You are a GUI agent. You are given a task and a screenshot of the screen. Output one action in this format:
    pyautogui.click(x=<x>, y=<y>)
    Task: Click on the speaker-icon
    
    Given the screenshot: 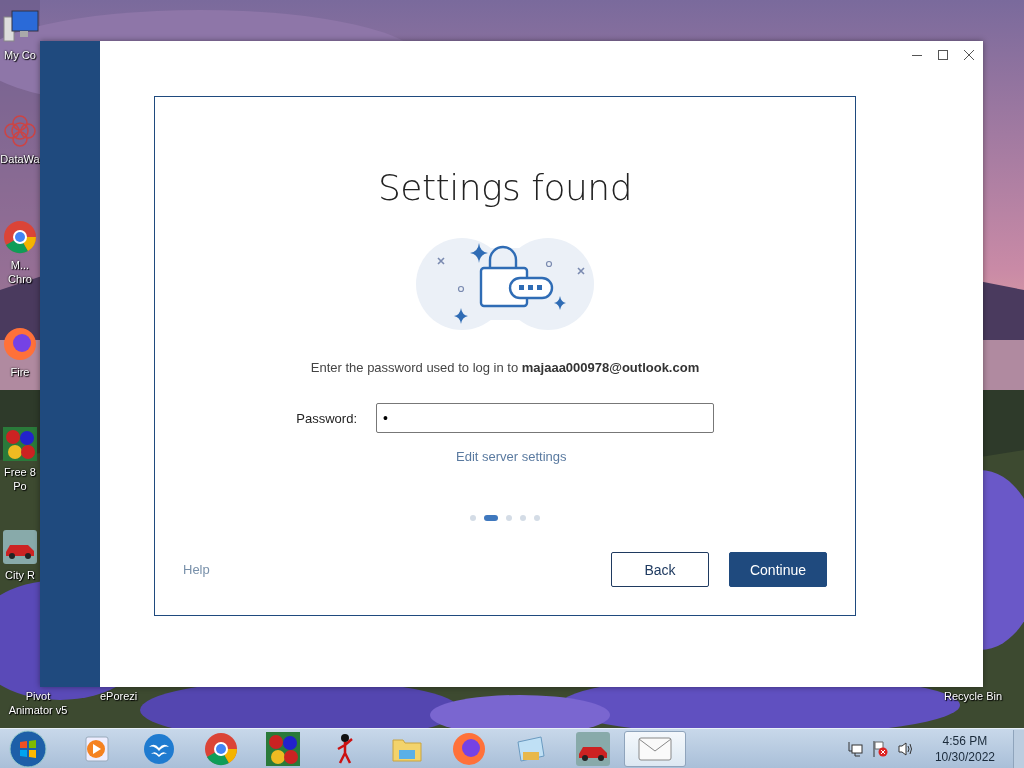 What is the action you would take?
    pyautogui.click(x=905, y=748)
    